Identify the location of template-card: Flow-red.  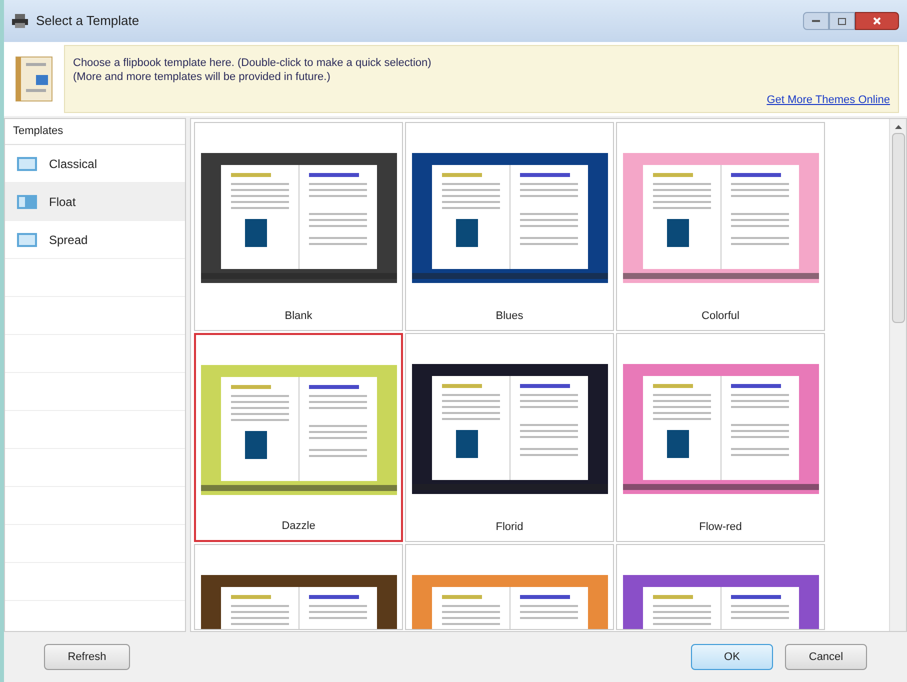
(720, 437).